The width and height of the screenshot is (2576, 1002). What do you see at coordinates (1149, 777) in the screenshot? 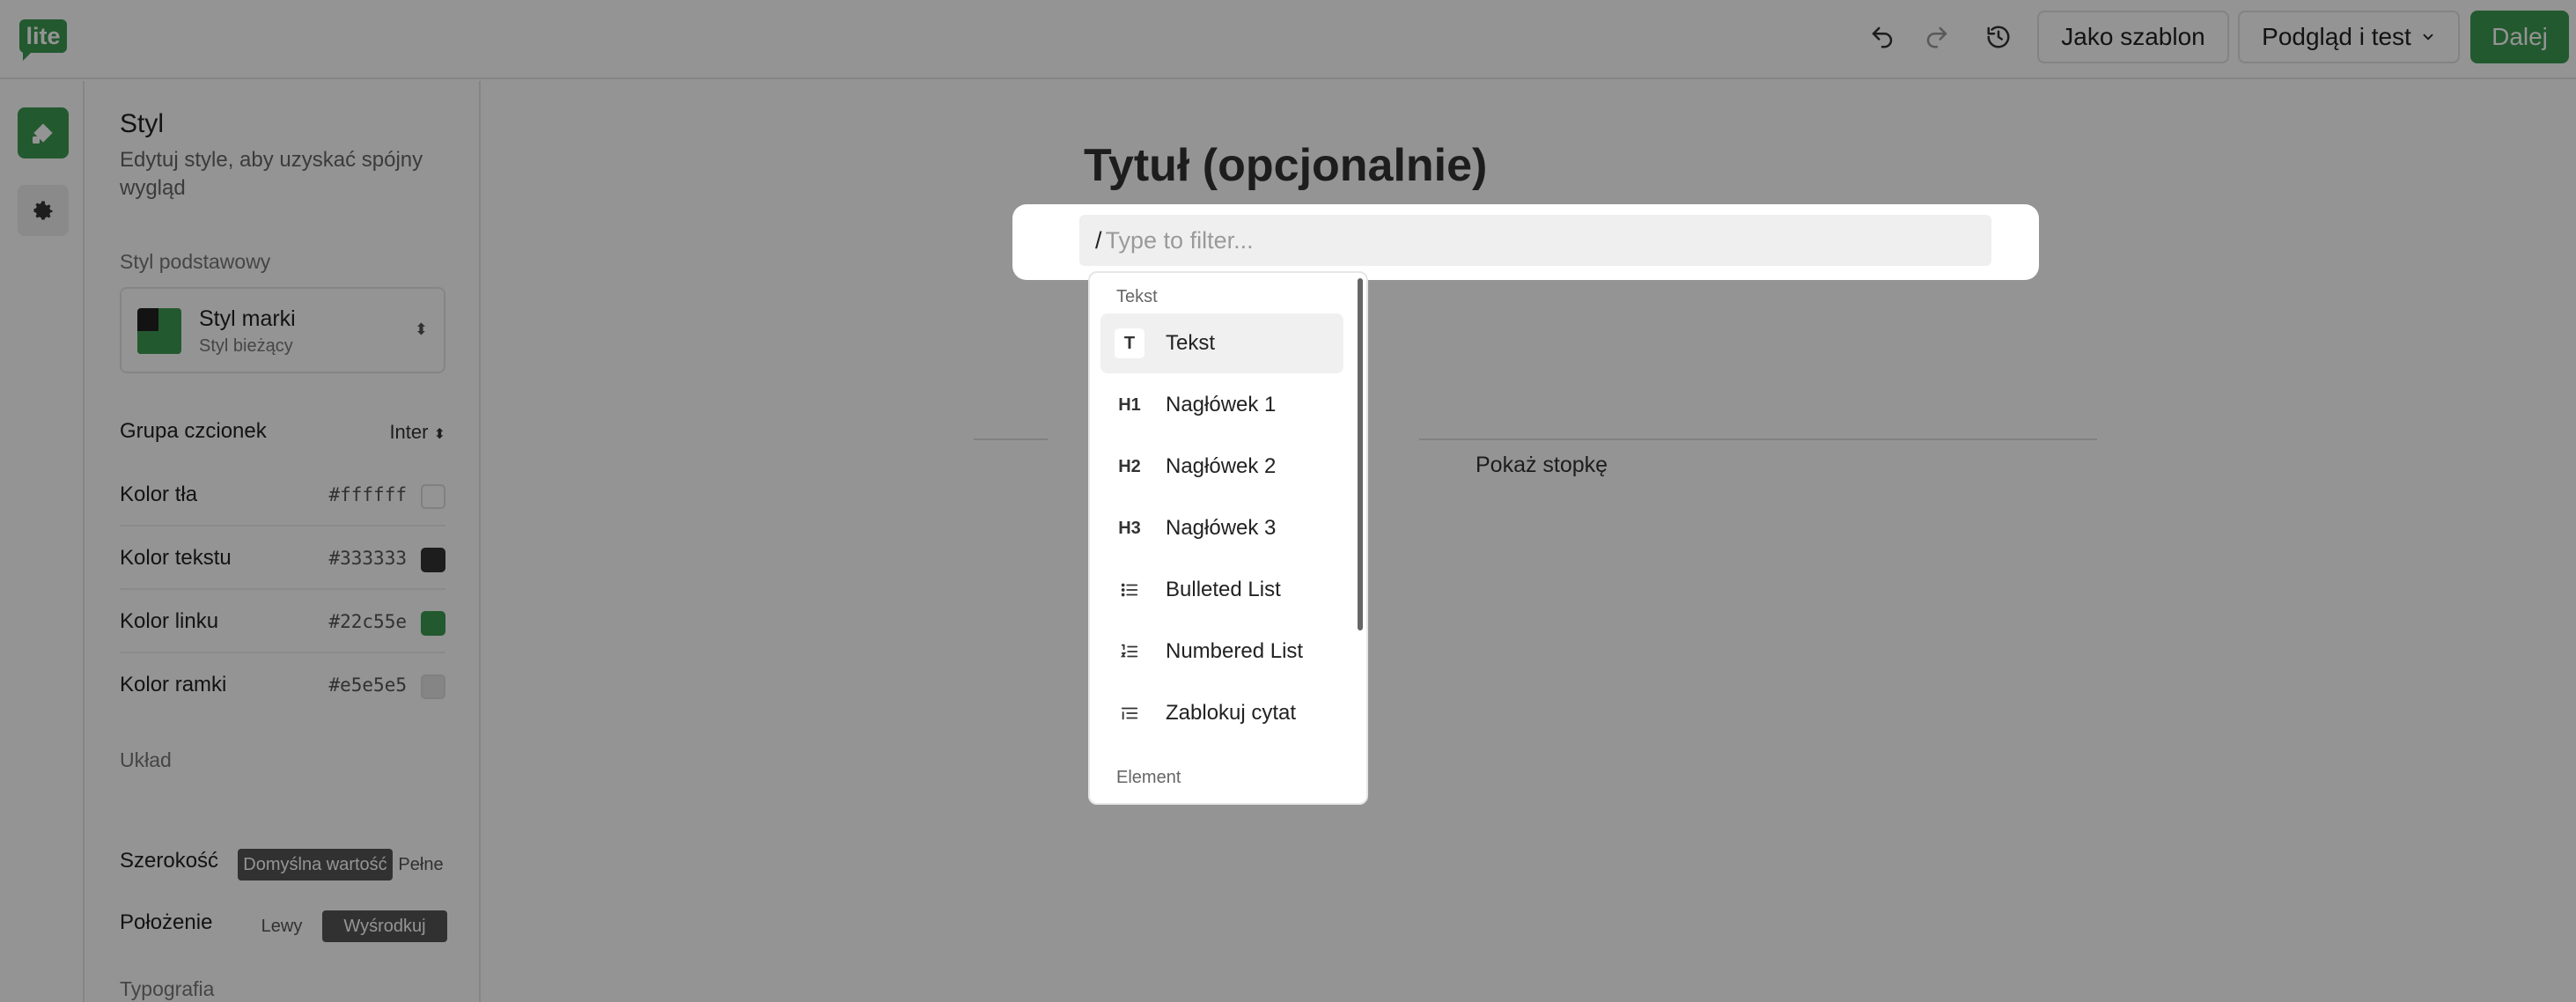
I see `menu-group-element: Element` at bounding box center [1149, 777].